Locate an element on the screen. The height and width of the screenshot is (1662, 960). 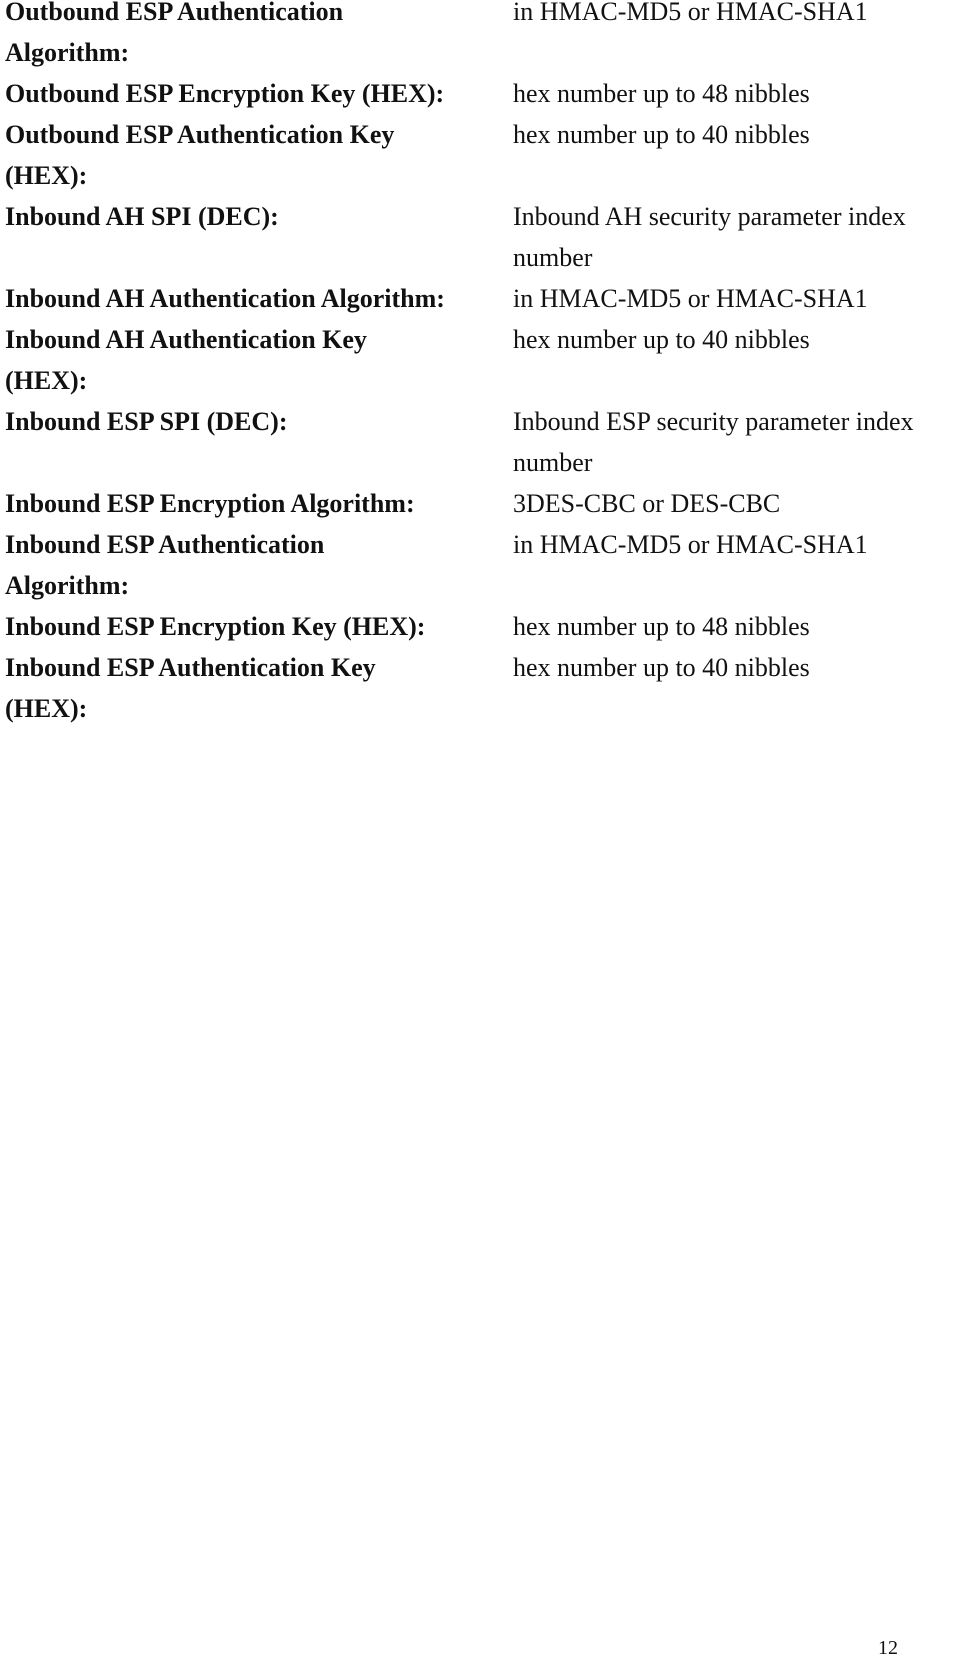
page-number: 12 is located at coordinates (888, 1648).